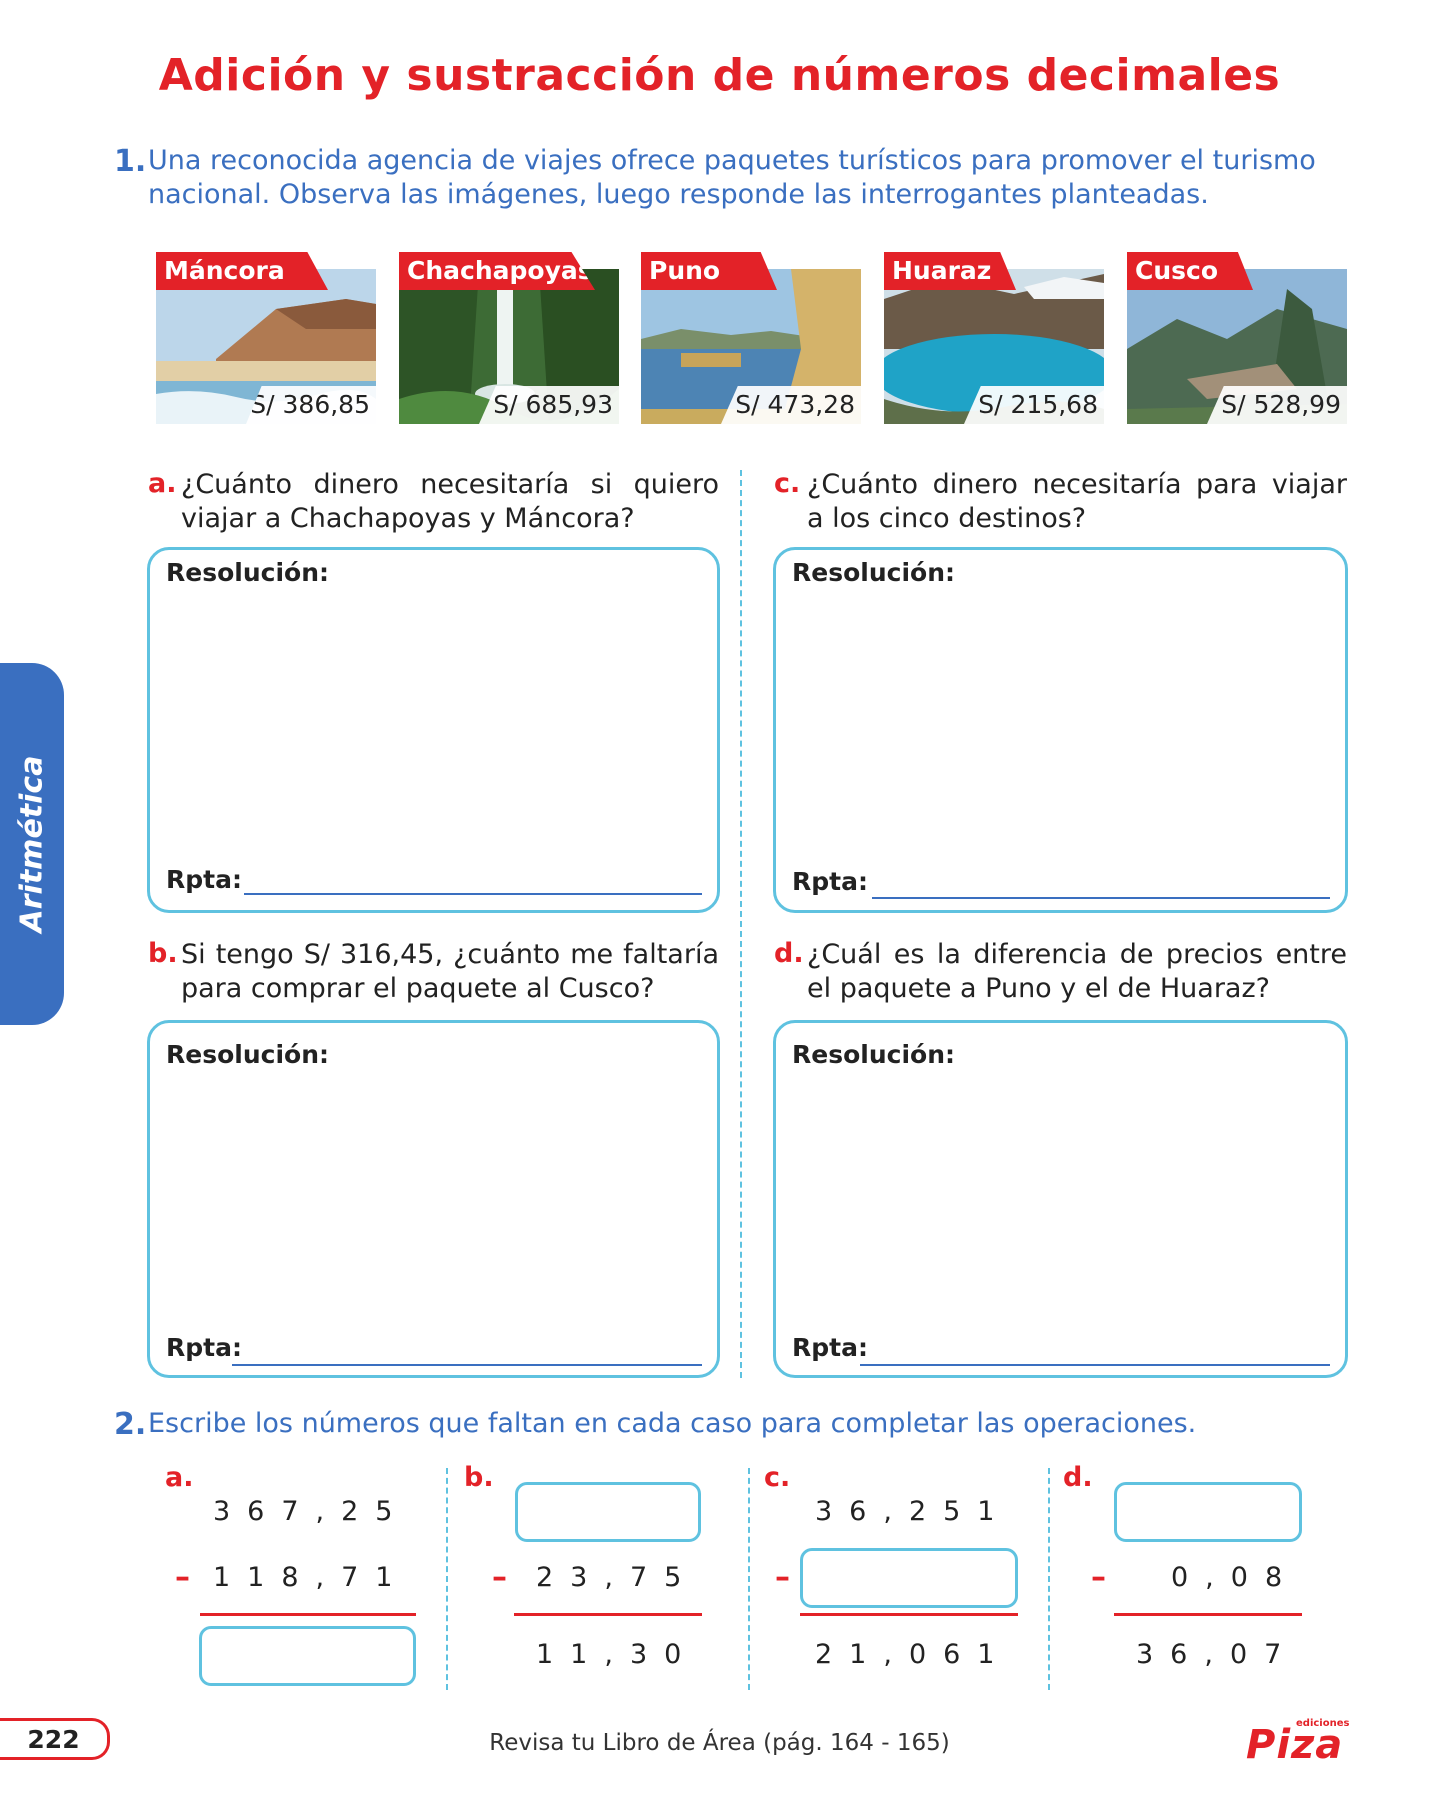  What do you see at coordinates (549, 405) in the screenshot?
I see `destination-price: S/ 685,93` at bounding box center [549, 405].